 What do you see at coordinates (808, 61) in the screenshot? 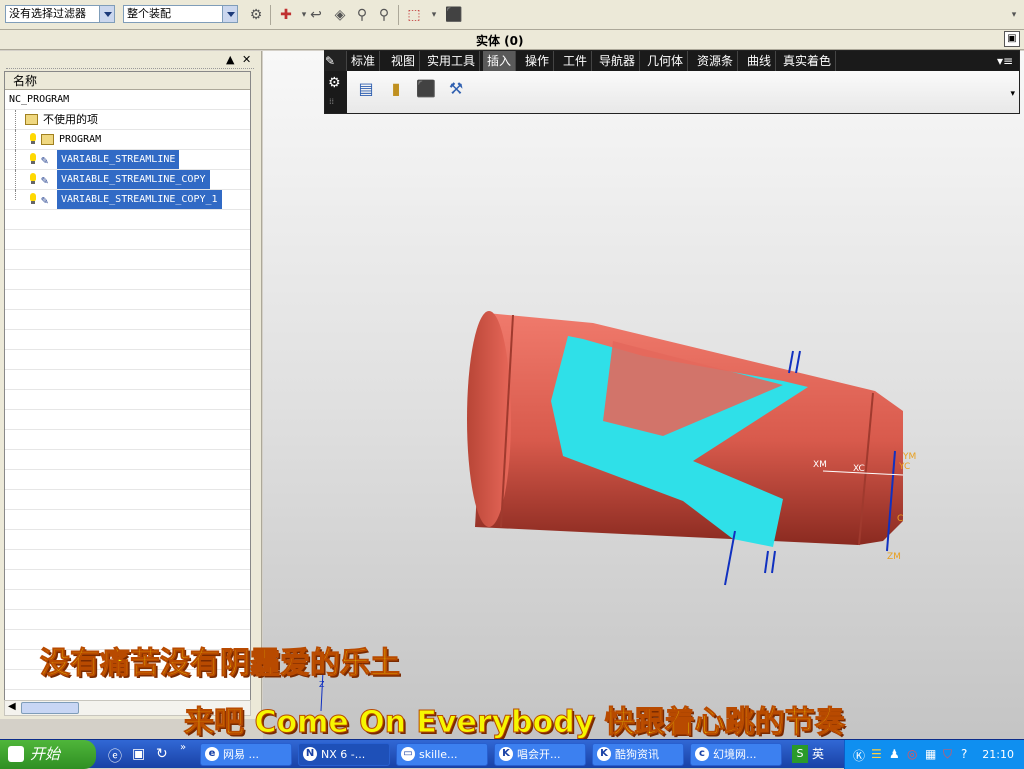
I see `tab-true-shading: 真实着色` at bounding box center [808, 61].